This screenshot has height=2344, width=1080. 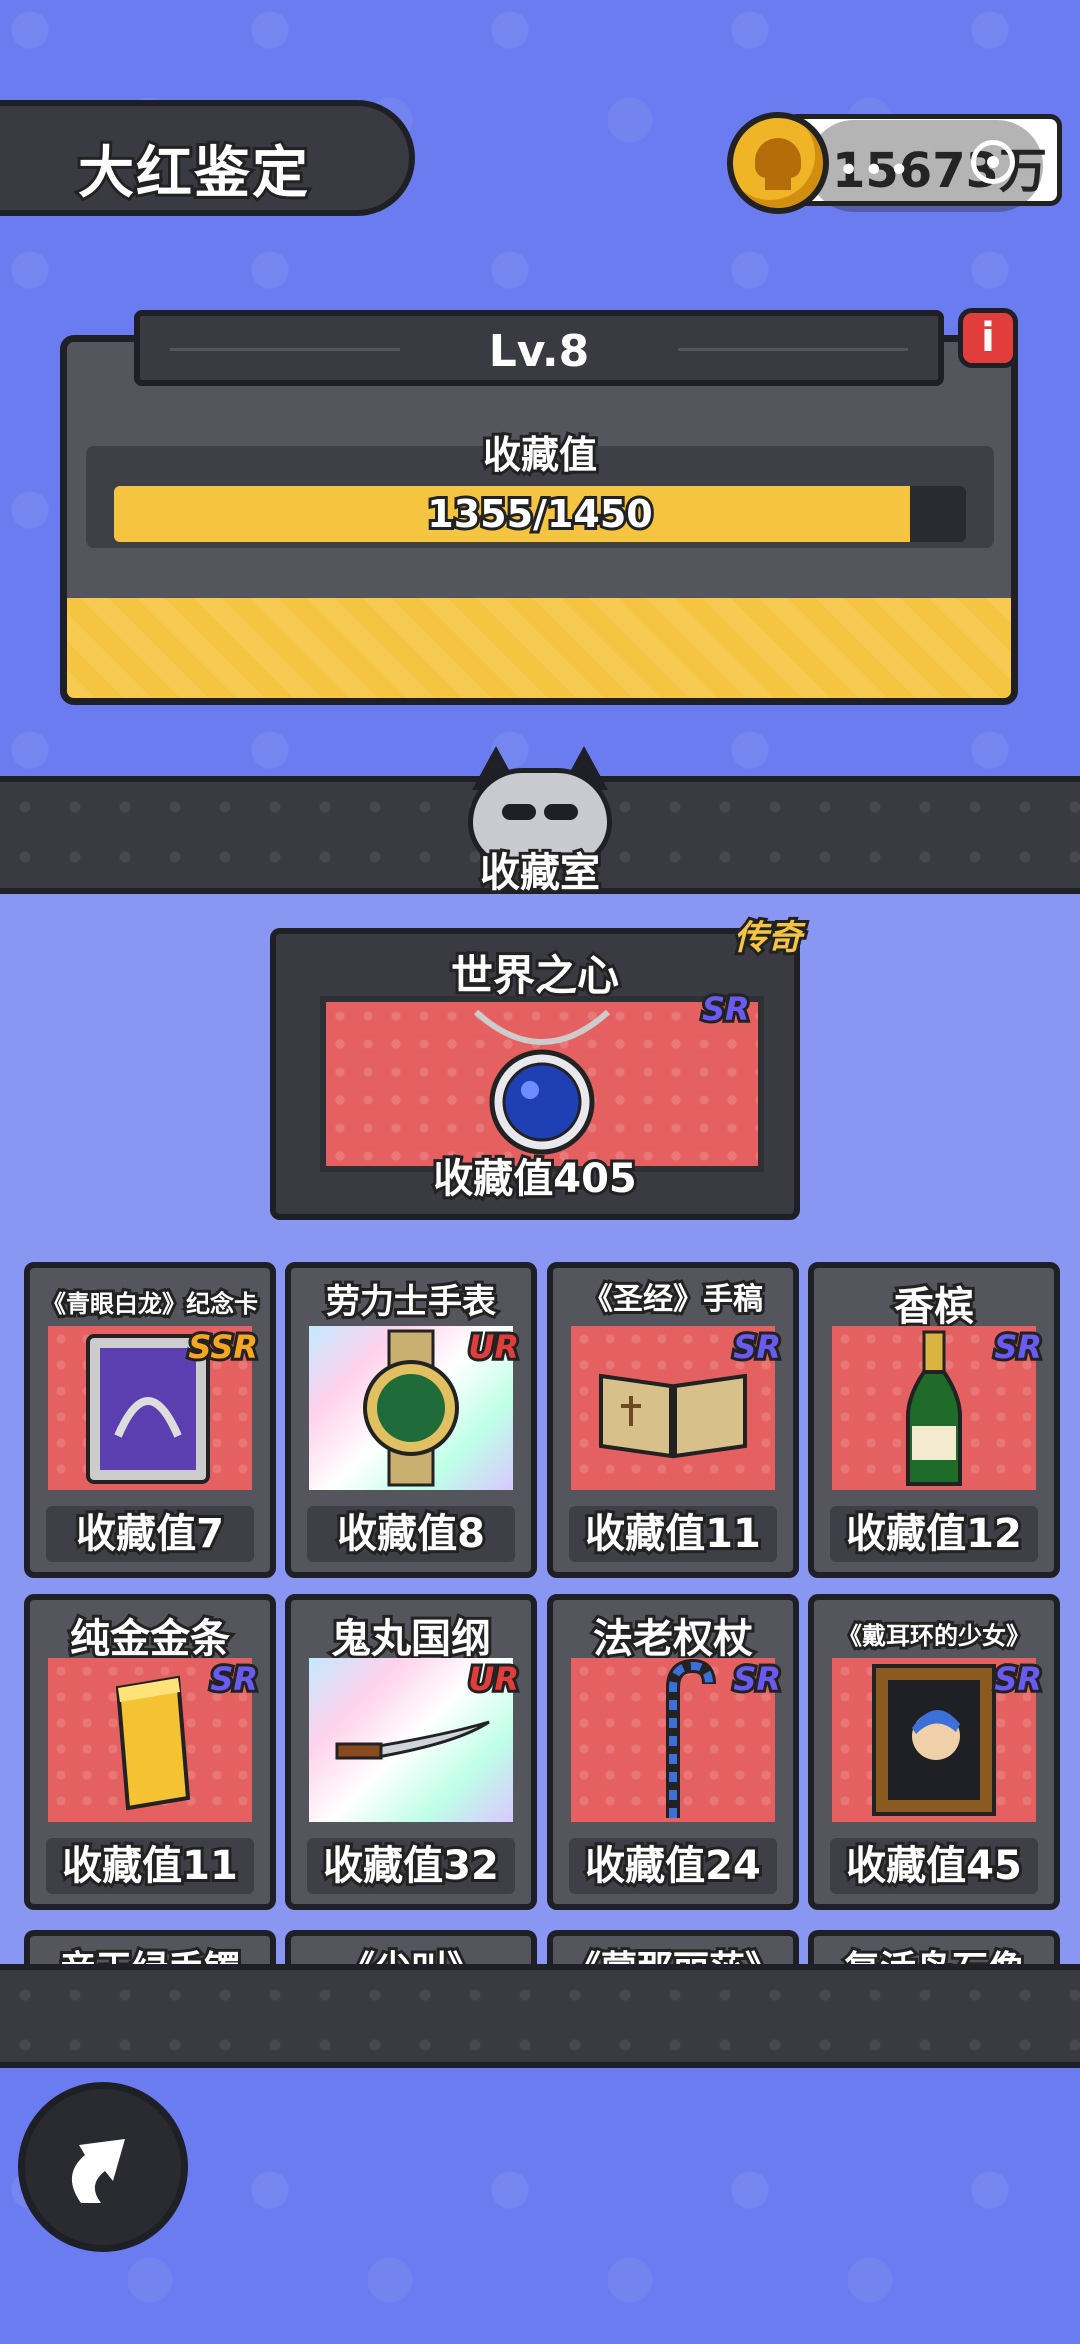 I want to click on title-pill: 大红鉴定, so click(x=207, y=158).